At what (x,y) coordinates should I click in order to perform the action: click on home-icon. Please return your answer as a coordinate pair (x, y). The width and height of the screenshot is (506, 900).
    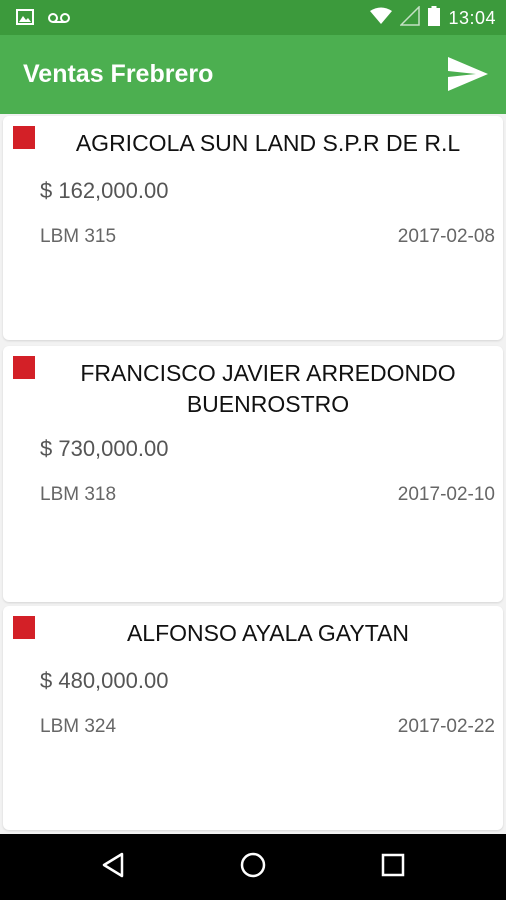
    Looking at the image, I should click on (253, 867).